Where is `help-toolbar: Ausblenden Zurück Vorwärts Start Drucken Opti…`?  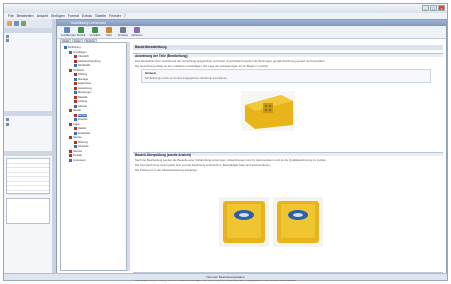 help-toolbar: Ausblenden Zurück Vorwärts Start Drucken Opti… is located at coordinates (251, 32).